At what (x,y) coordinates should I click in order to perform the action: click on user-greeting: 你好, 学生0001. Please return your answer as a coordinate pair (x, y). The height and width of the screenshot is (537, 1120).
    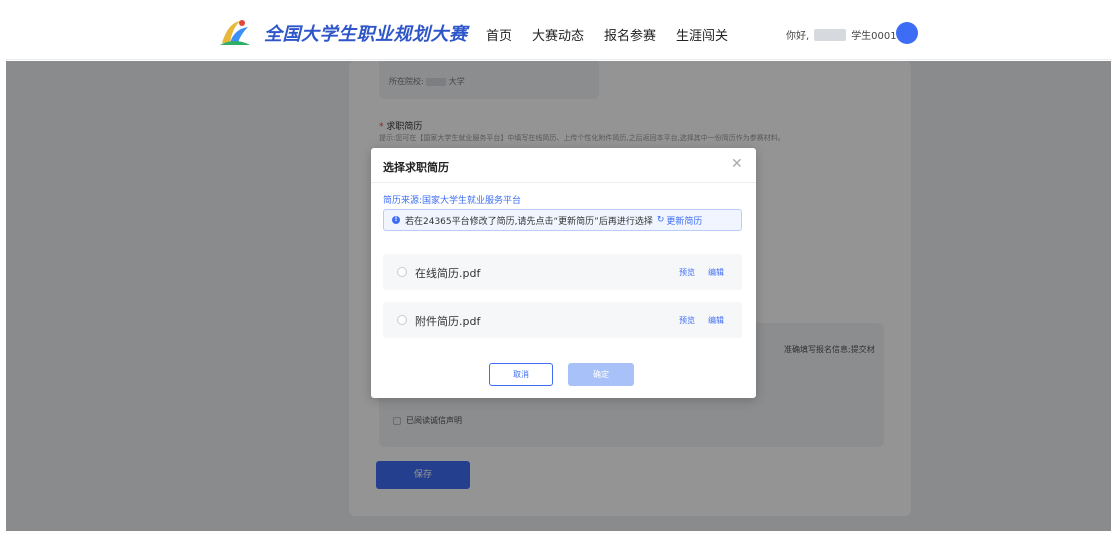
    Looking at the image, I should click on (841, 34).